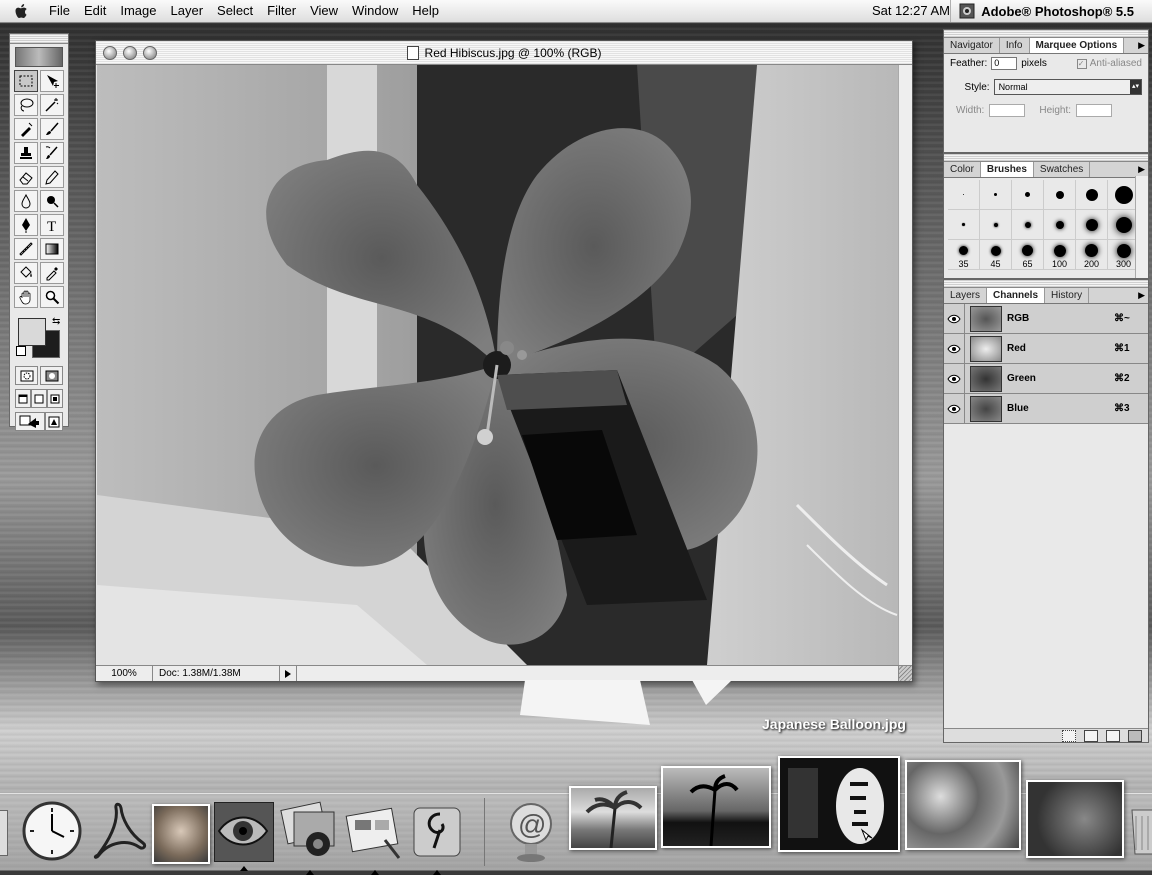 This screenshot has height=875, width=1152. Describe the element at coordinates (1051, 11) in the screenshot. I see `application-menu: Adobe® Photoshop® 5.5` at that location.